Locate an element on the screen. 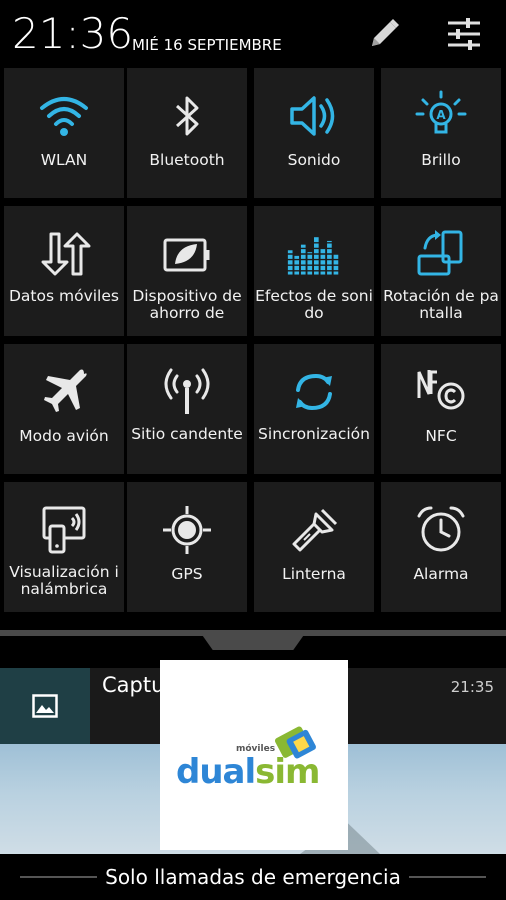 This screenshot has height=900, width=506. airplane-icon is located at coordinates (64, 392).